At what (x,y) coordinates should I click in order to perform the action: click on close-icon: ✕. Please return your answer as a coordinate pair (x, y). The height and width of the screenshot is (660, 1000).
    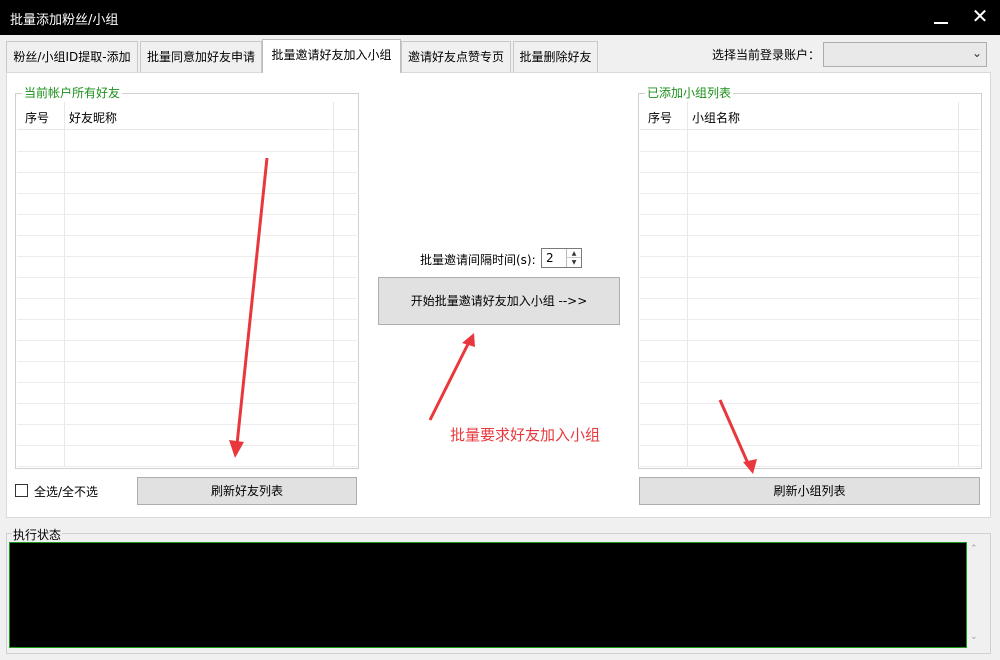
    Looking at the image, I should click on (980, 16).